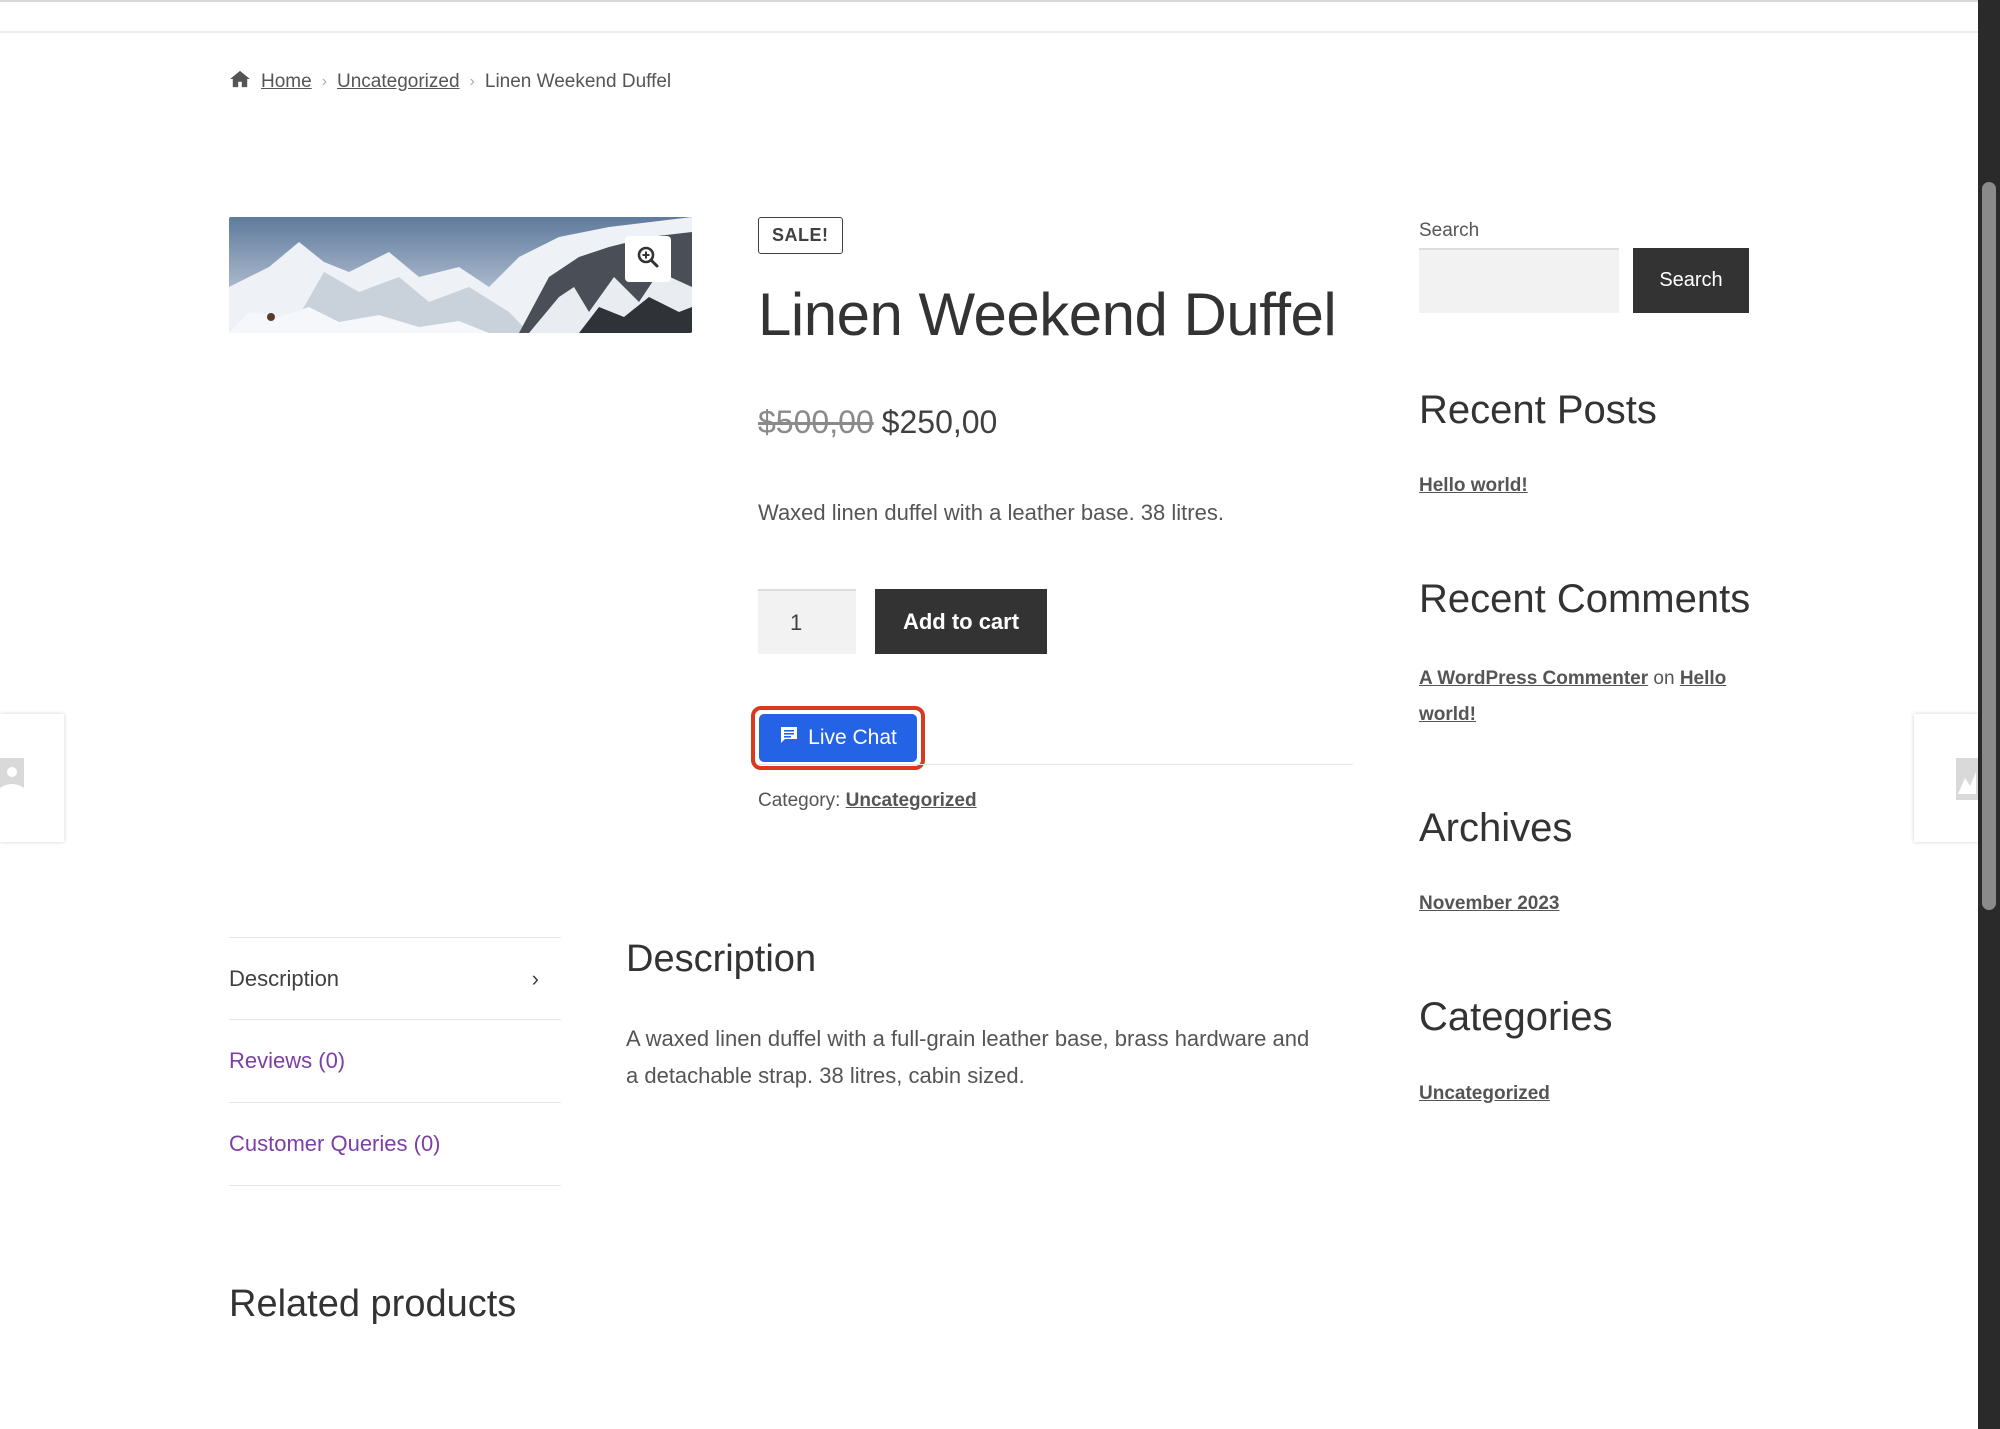 This screenshot has width=2000, height=1429. What do you see at coordinates (1489, 904) in the screenshot?
I see `archive-link: November 2023` at bounding box center [1489, 904].